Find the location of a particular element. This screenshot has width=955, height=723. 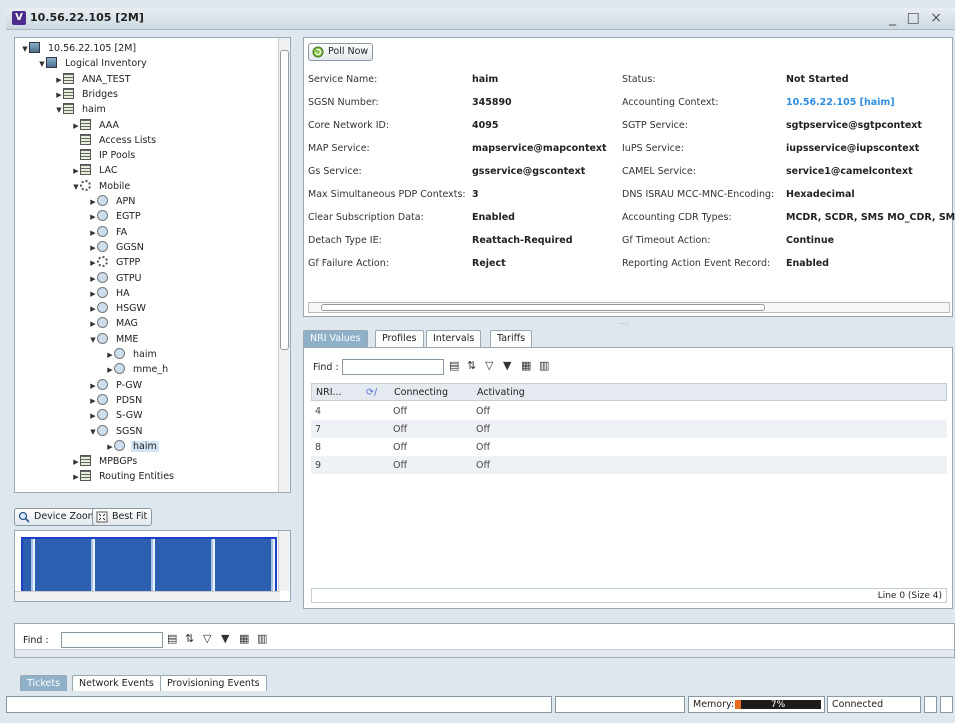

window-controls: _ □ × is located at coordinates (917, 18).